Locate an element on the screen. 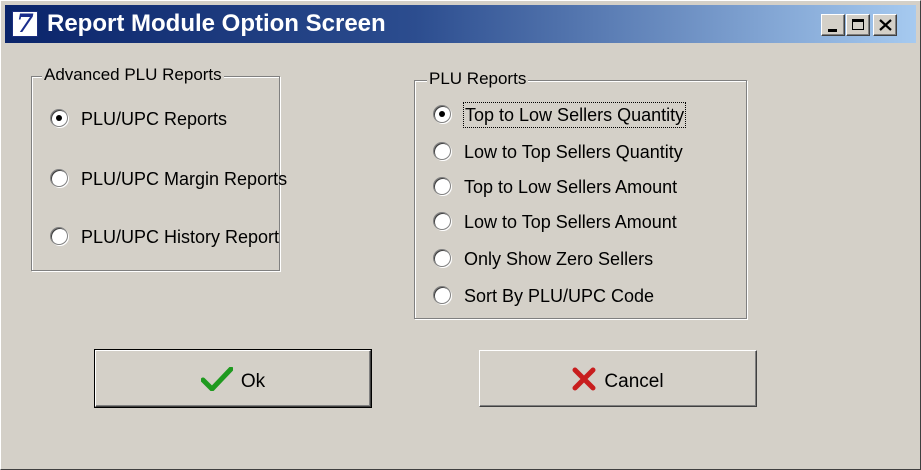 The height and width of the screenshot is (470, 921). ok-button-content: Ok is located at coordinates (233, 379).